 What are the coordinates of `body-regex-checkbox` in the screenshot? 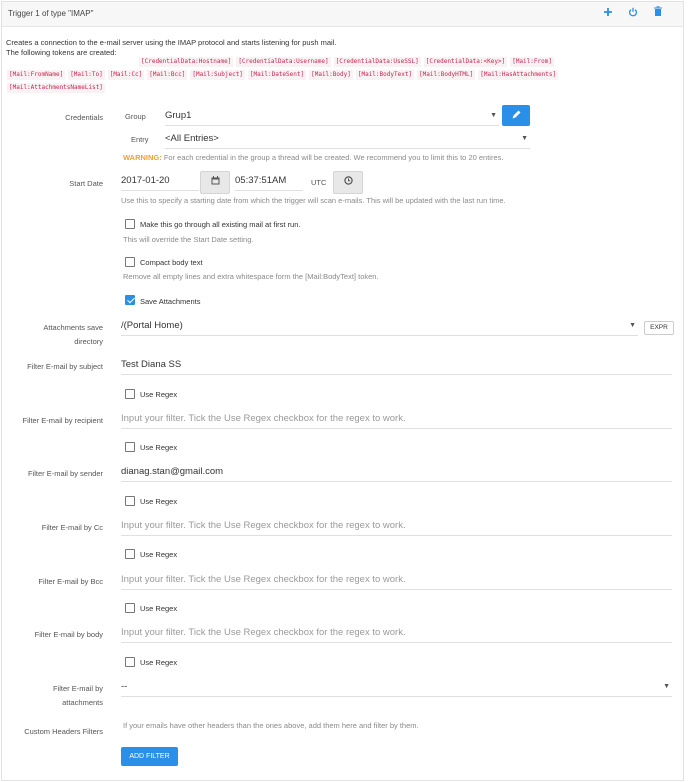 It's located at (130, 662).